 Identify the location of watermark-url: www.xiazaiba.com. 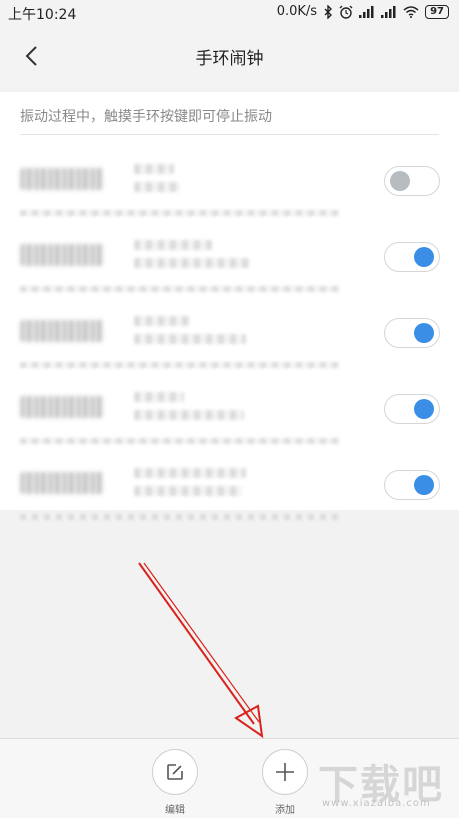
(376, 803).